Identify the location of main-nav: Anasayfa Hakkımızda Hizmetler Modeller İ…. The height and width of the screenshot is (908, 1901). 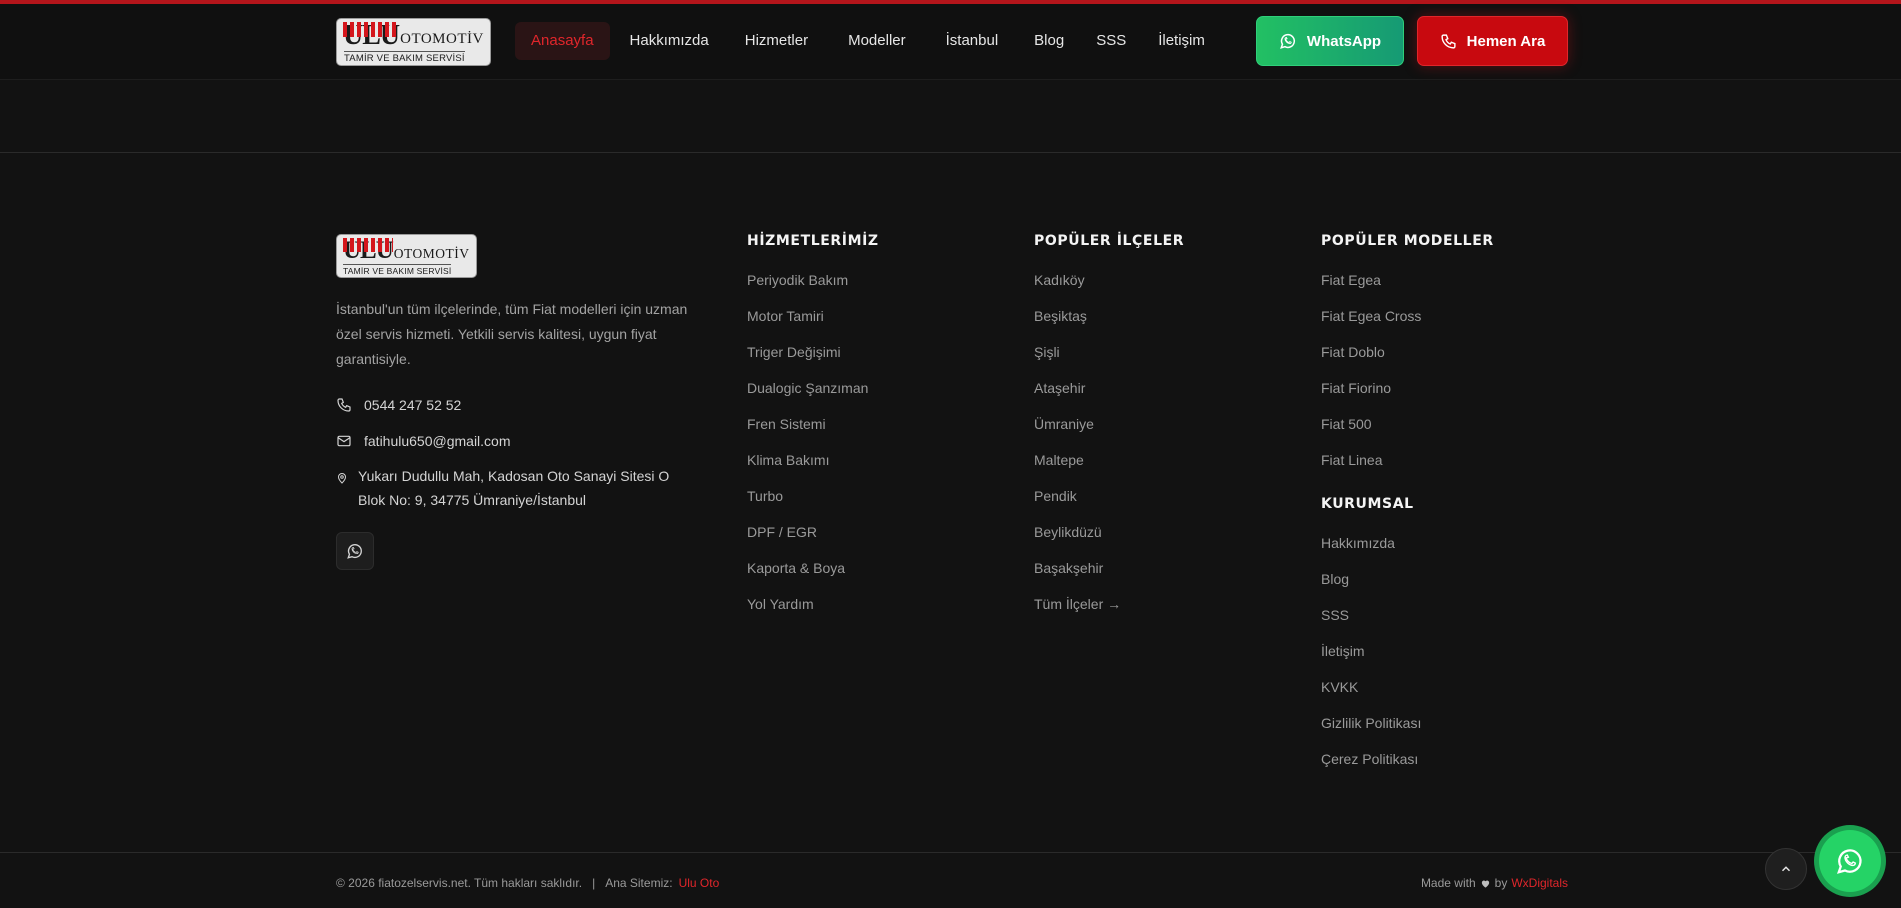
(868, 41).